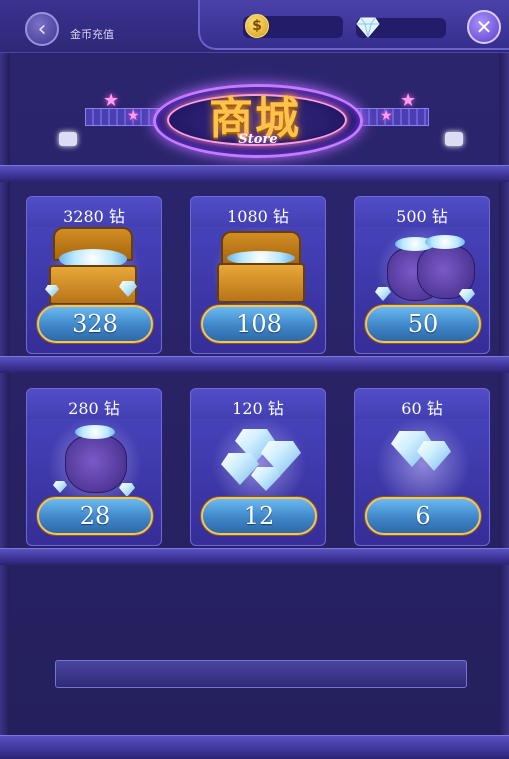 The width and height of the screenshot is (509, 759). I want to click on product-card: 500 钻 50, so click(422, 275).